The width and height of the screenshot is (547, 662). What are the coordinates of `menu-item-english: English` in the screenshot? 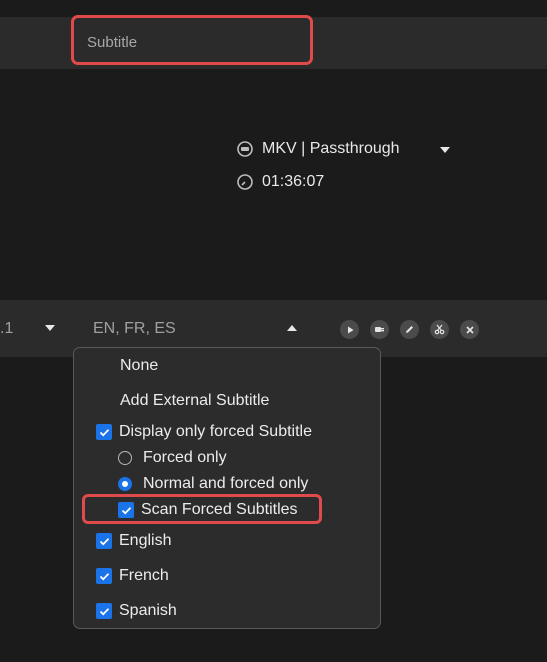 It's located at (133, 541).